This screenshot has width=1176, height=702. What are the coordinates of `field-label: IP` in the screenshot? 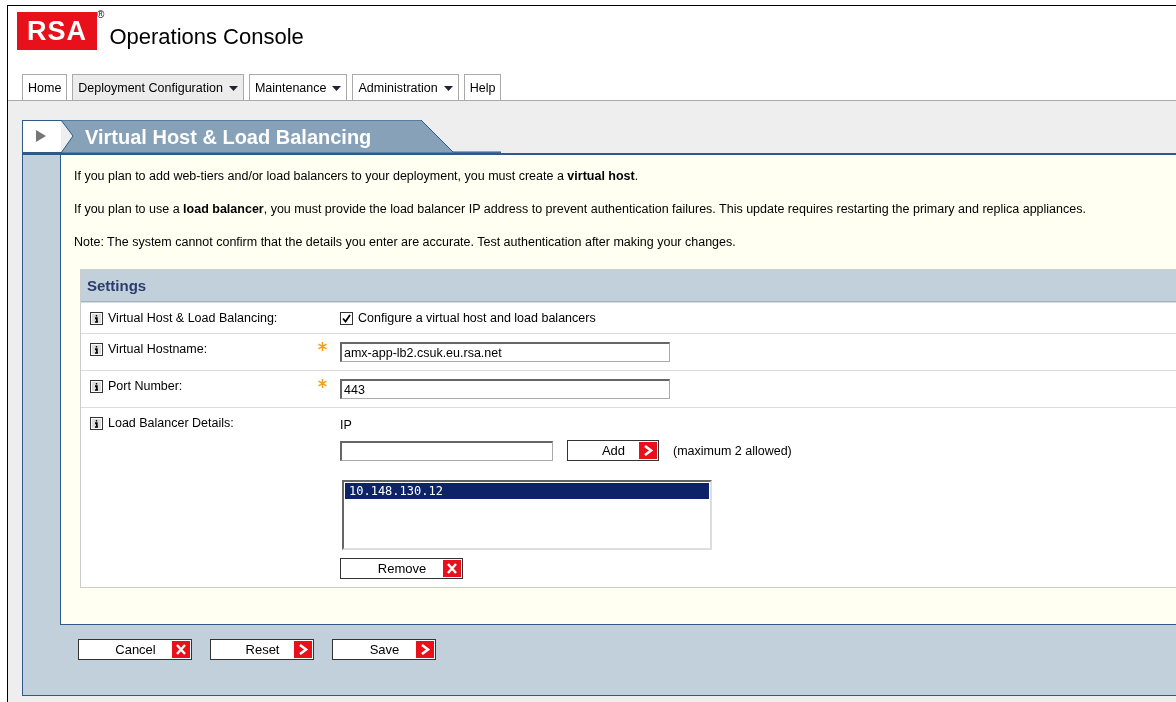 It's located at (346, 425).